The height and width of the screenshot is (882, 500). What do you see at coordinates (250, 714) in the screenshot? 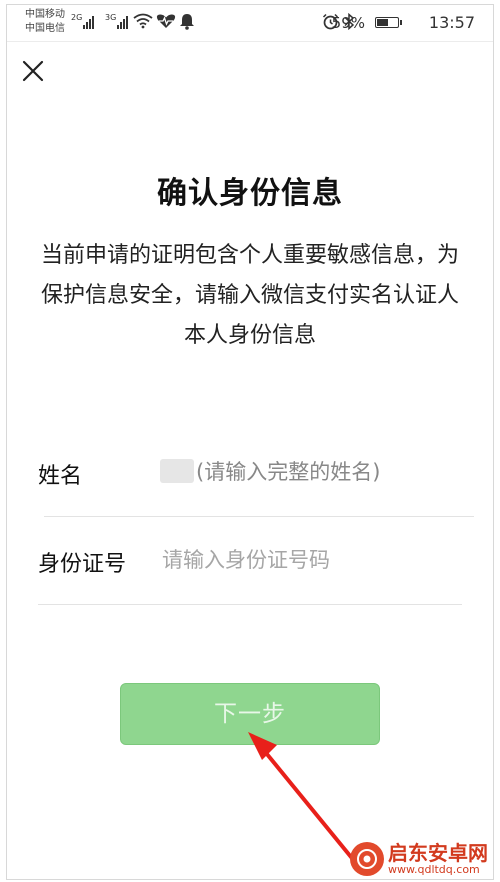
I see `next-step-button: 下一步` at bounding box center [250, 714].